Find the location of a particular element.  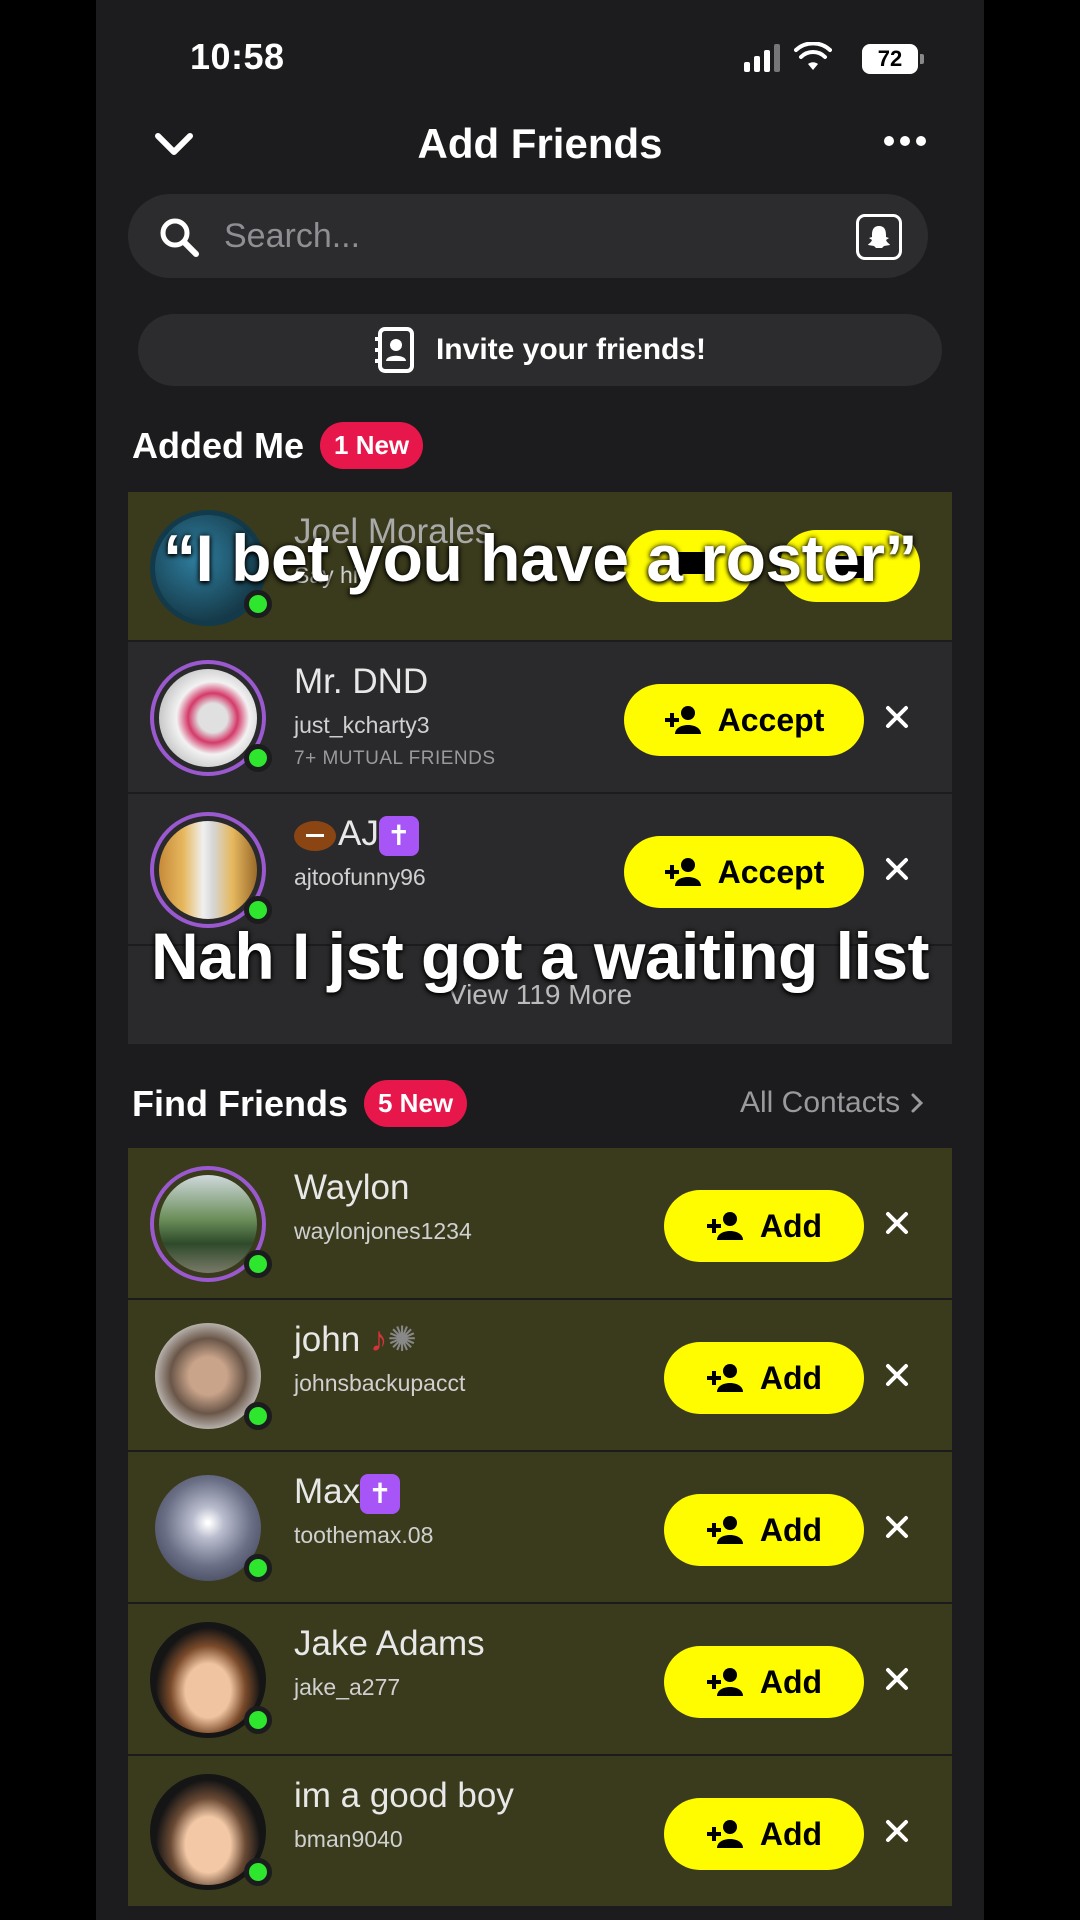

search-icon is located at coordinates (179, 237).